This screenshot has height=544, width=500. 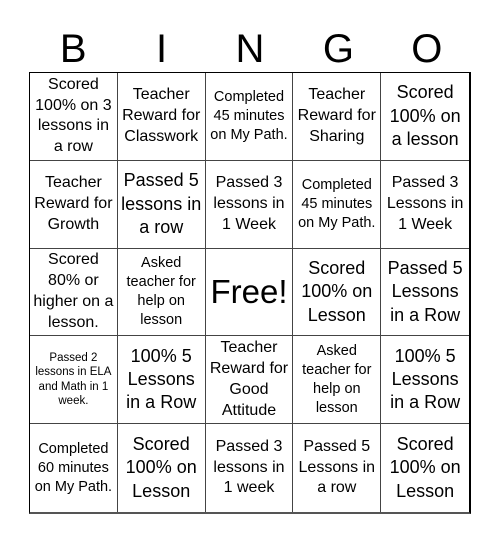 I want to click on bingo-cell: Scored 80% or higher on a lesson., so click(x=74, y=292).